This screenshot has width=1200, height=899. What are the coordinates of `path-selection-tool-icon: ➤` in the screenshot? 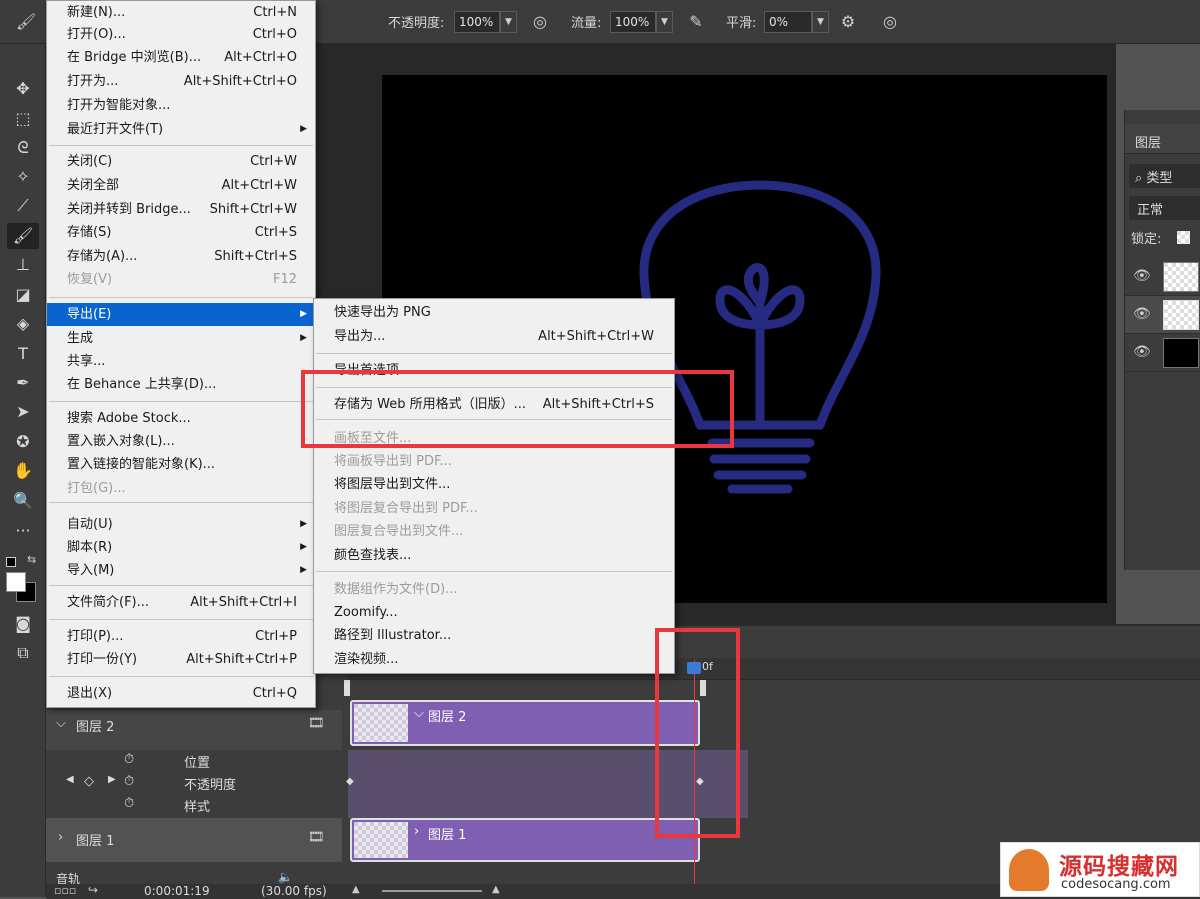 It's located at (23, 412).